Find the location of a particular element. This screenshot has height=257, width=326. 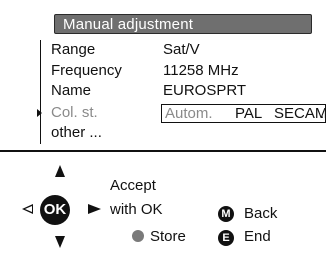

option-pal: PAL is located at coordinates (248, 113).